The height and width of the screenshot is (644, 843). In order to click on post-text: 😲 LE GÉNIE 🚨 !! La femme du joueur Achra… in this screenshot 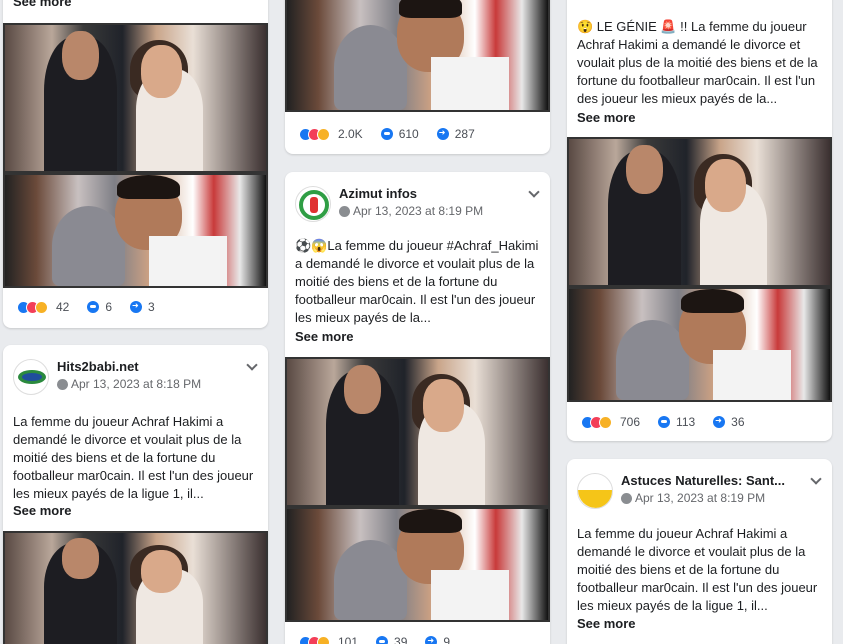, I will do `click(697, 62)`.